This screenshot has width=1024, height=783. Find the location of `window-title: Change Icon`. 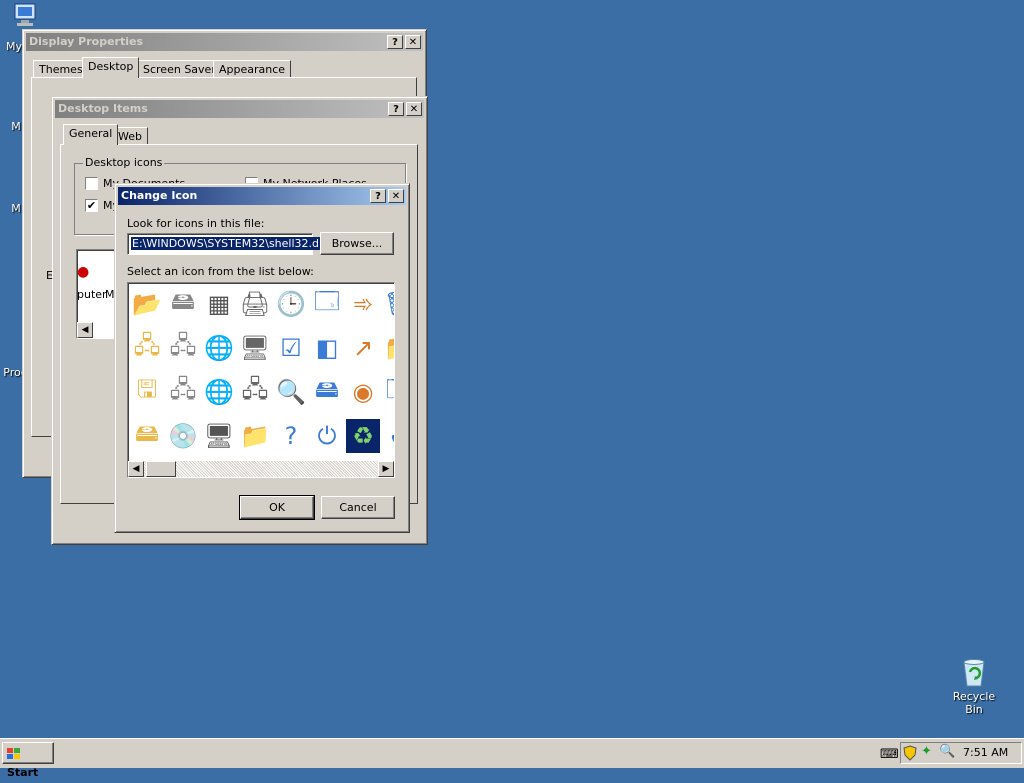

window-title: Change Icon is located at coordinates (159, 195).